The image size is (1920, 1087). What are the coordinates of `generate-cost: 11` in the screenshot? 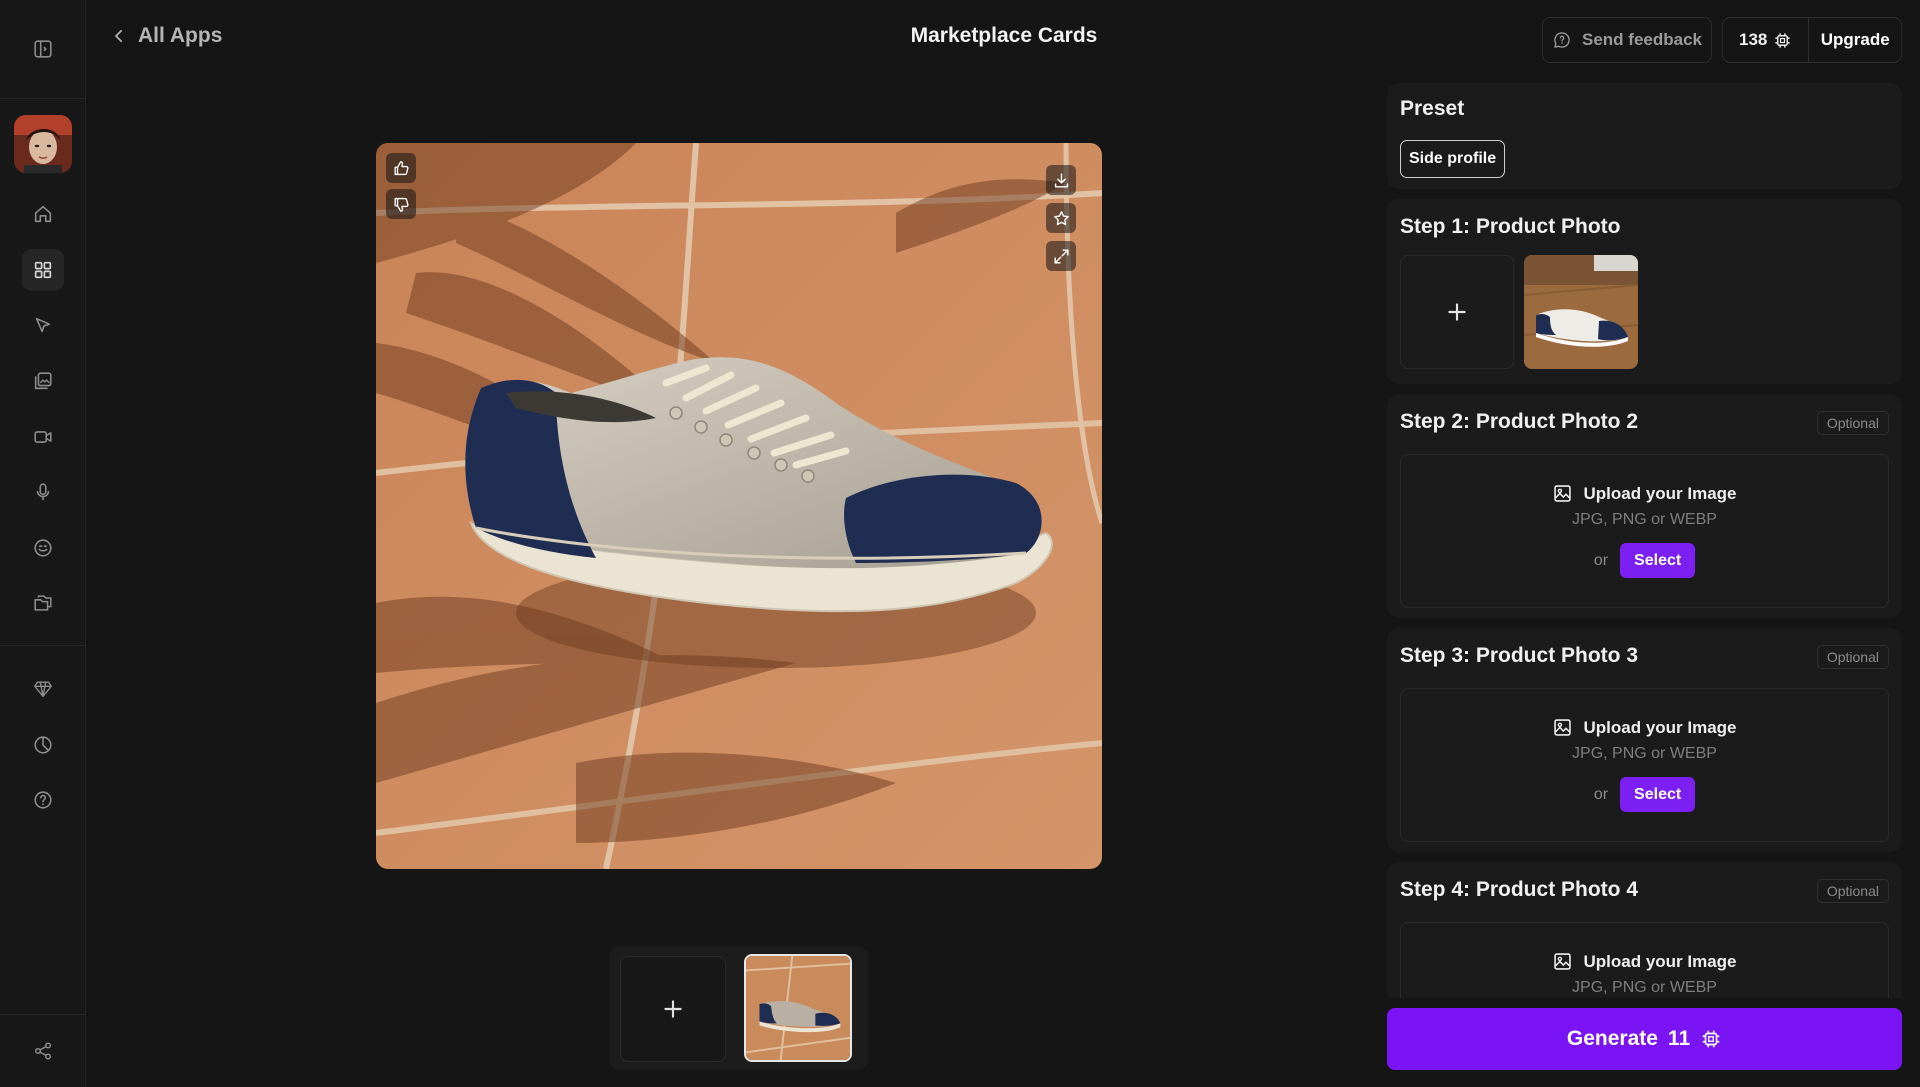 It's located at (1679, 1038).